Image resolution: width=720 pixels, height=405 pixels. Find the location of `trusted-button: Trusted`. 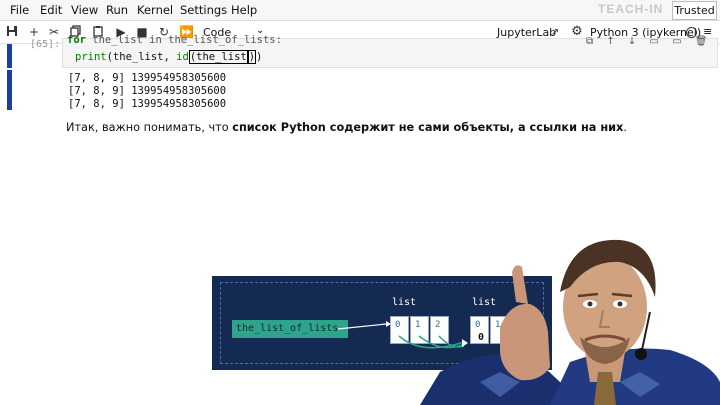

trusted-button: Trusted is located at coordinates (694, 10).